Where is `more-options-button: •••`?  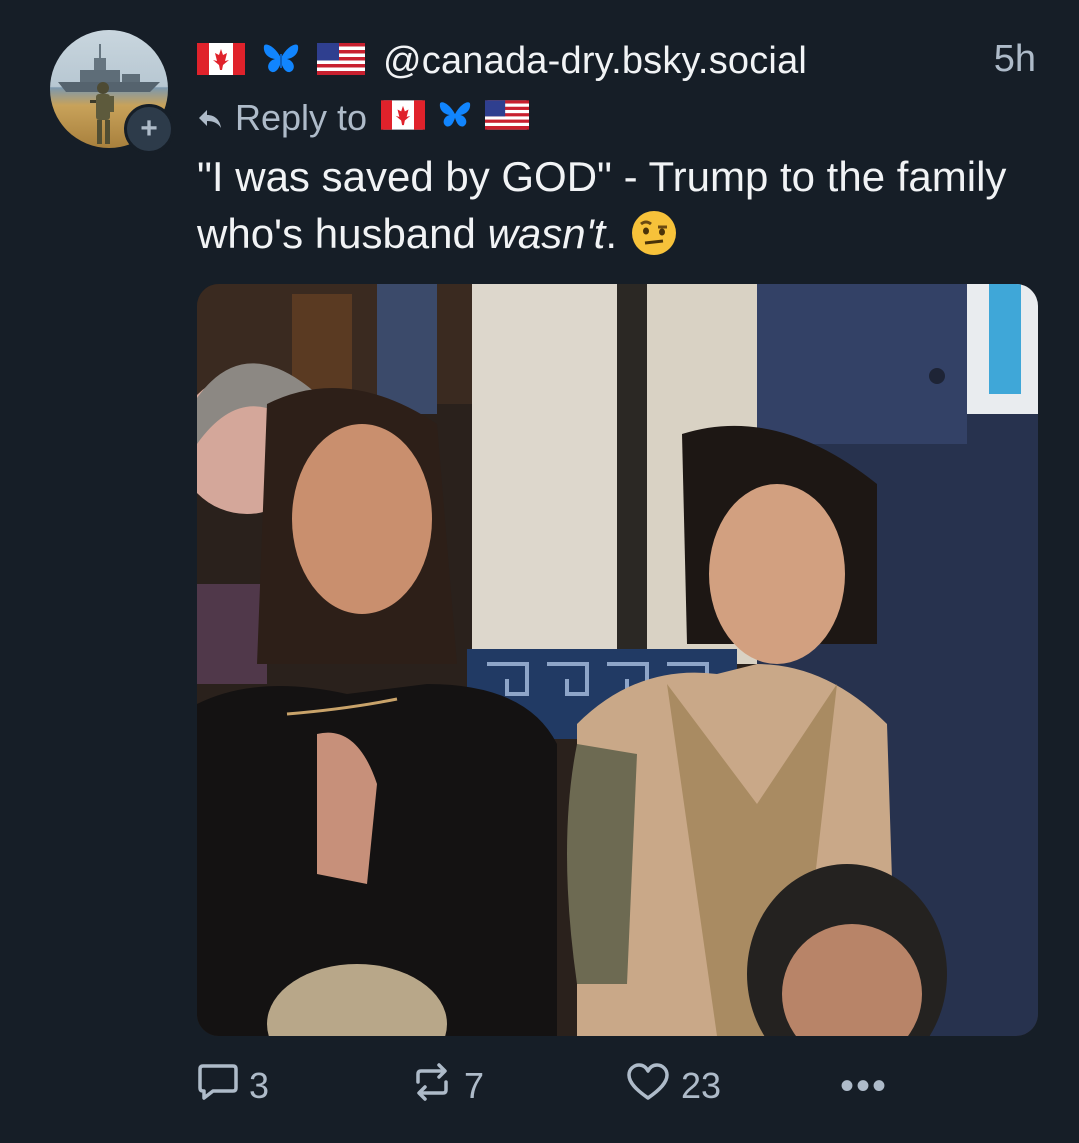 more-options-button: ••• is located at coordinates (864, 1086).